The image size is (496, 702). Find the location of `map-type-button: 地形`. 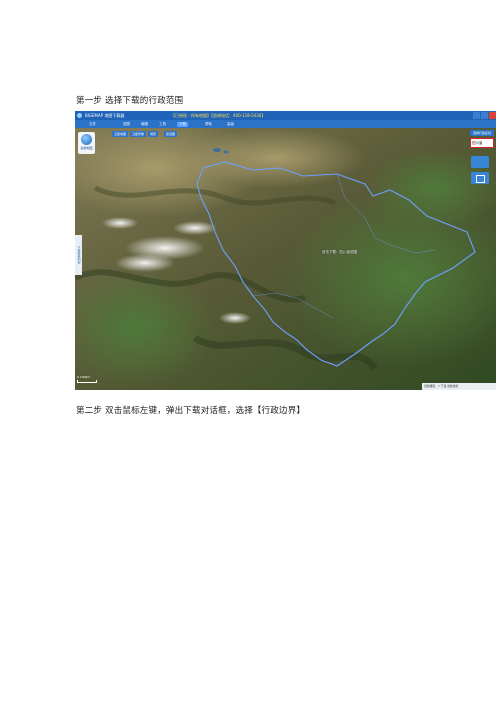

map-type-button: 地形 is located at coordinates (153, 134).